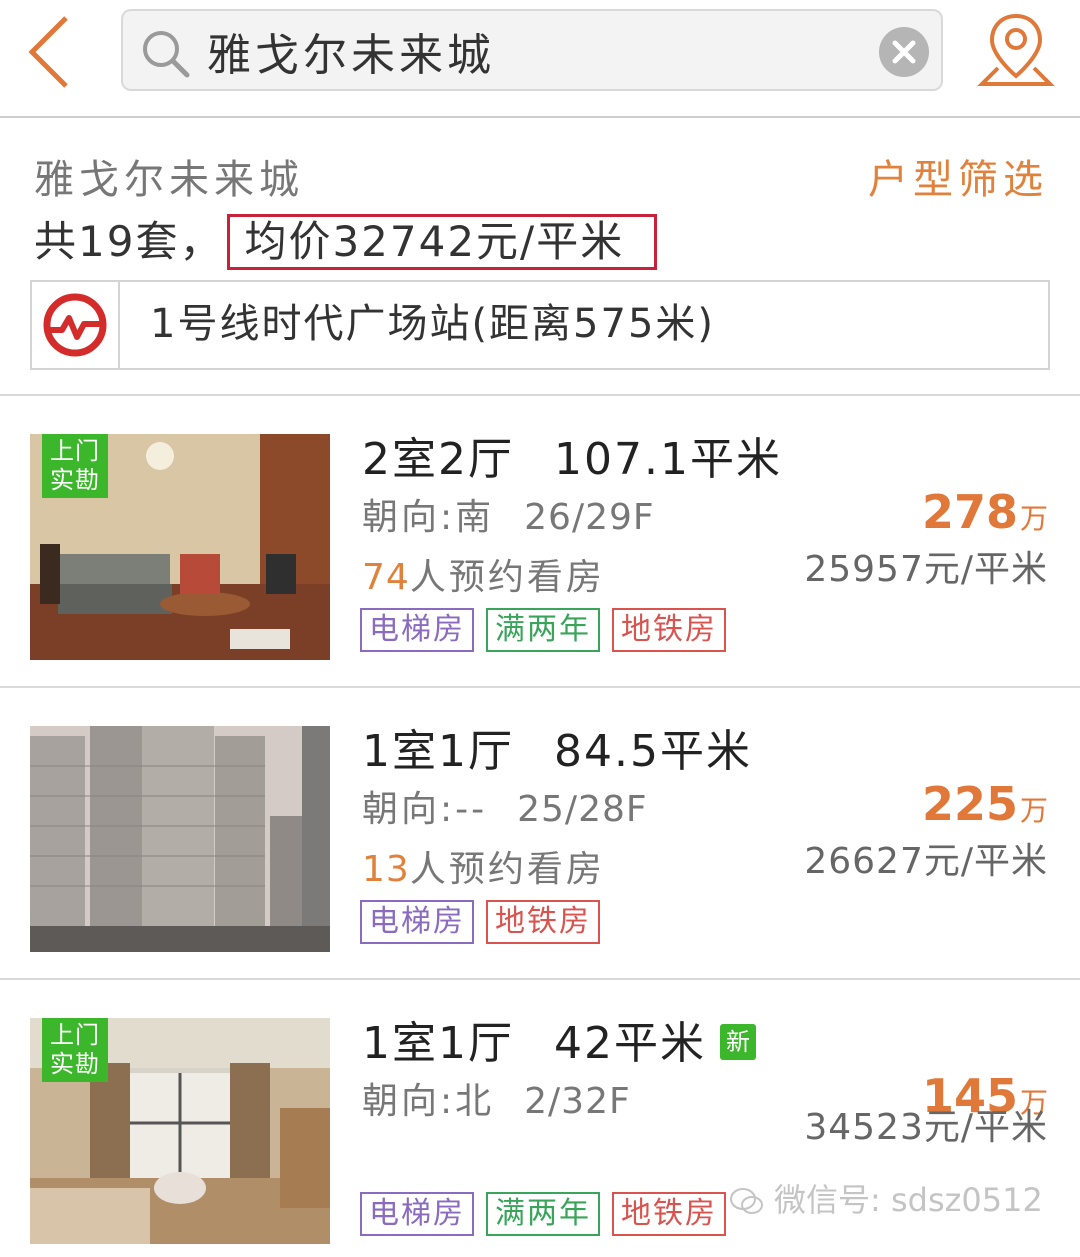 The width and height of the screenshot is (1080, 1257). I want to click on metro-station-text: 1号线时代广场站(距离575米), so click(433, 324).